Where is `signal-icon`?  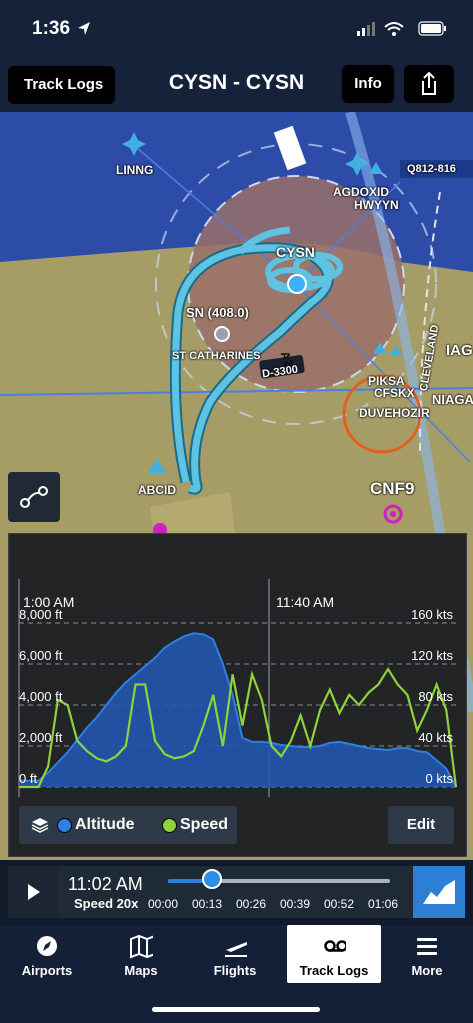
signal-icon is located at coordinates (358, 33).